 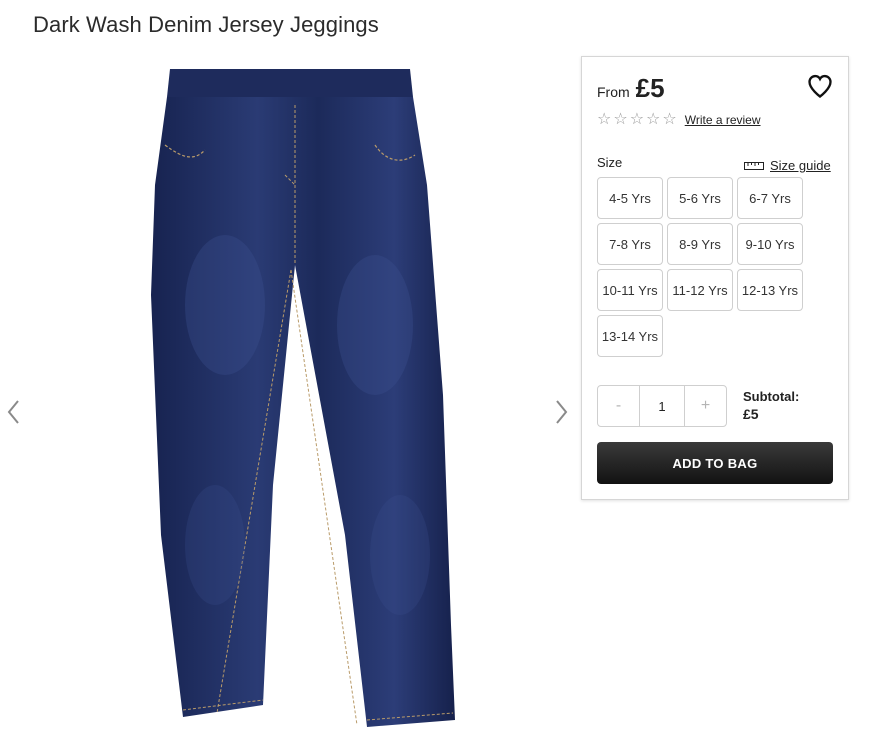 What do you see at coordinates (700, 198) in the screenshot?
I see `size-option: 5-6 Yrs` at bounding box center [700, 198].